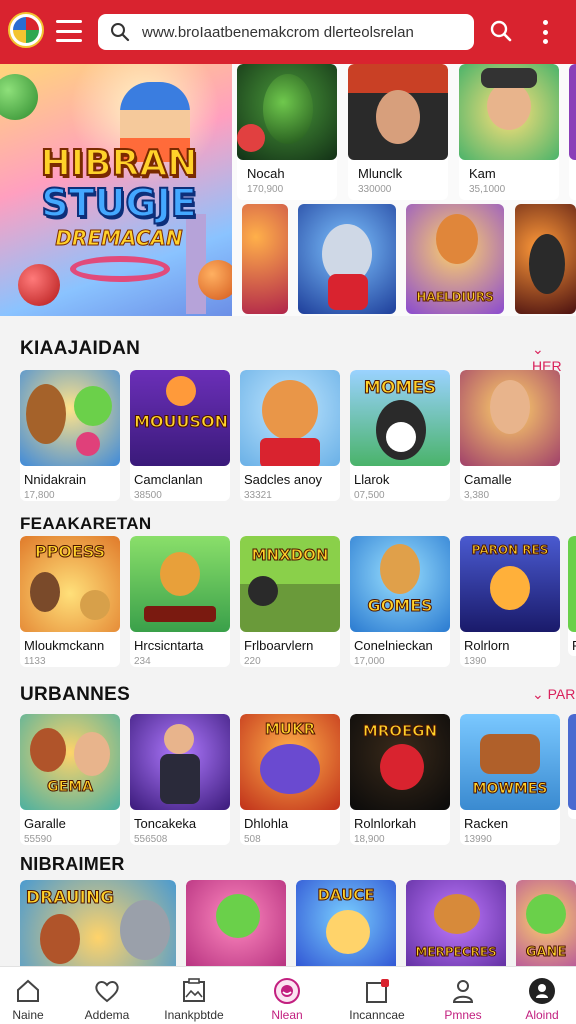  Describe the element at coordinates (142, 661) in the screenshot. I see `game-count: 234` at that location.